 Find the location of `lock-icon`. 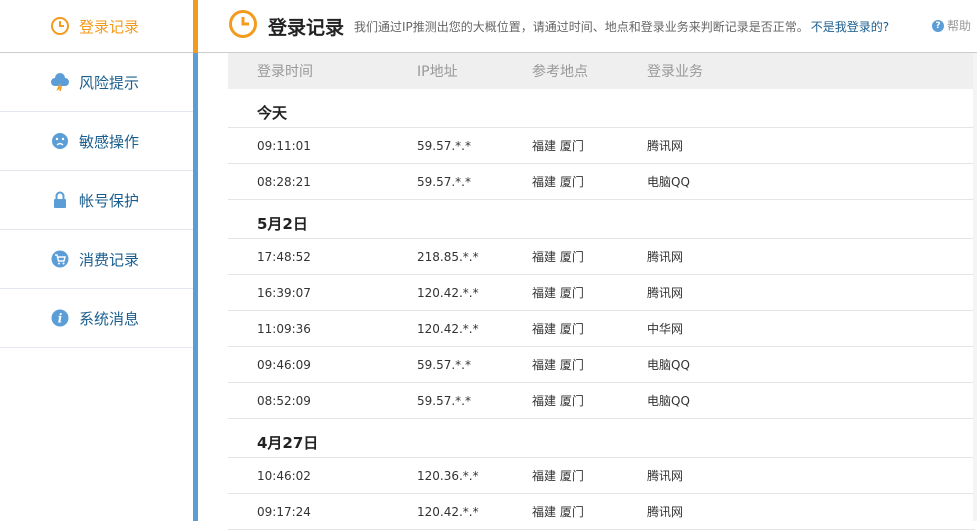

lock-icon is located at coordinates (60, 200).